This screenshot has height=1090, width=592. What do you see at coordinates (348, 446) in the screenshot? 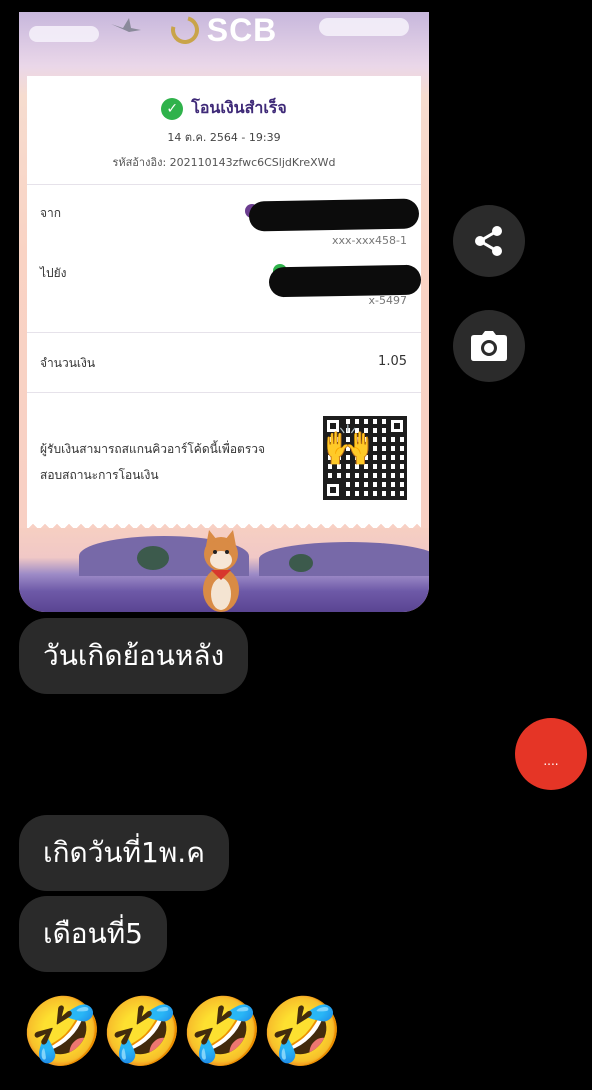
I see `raised-hands-icon: 🙌` at bounding box center [348, 446].